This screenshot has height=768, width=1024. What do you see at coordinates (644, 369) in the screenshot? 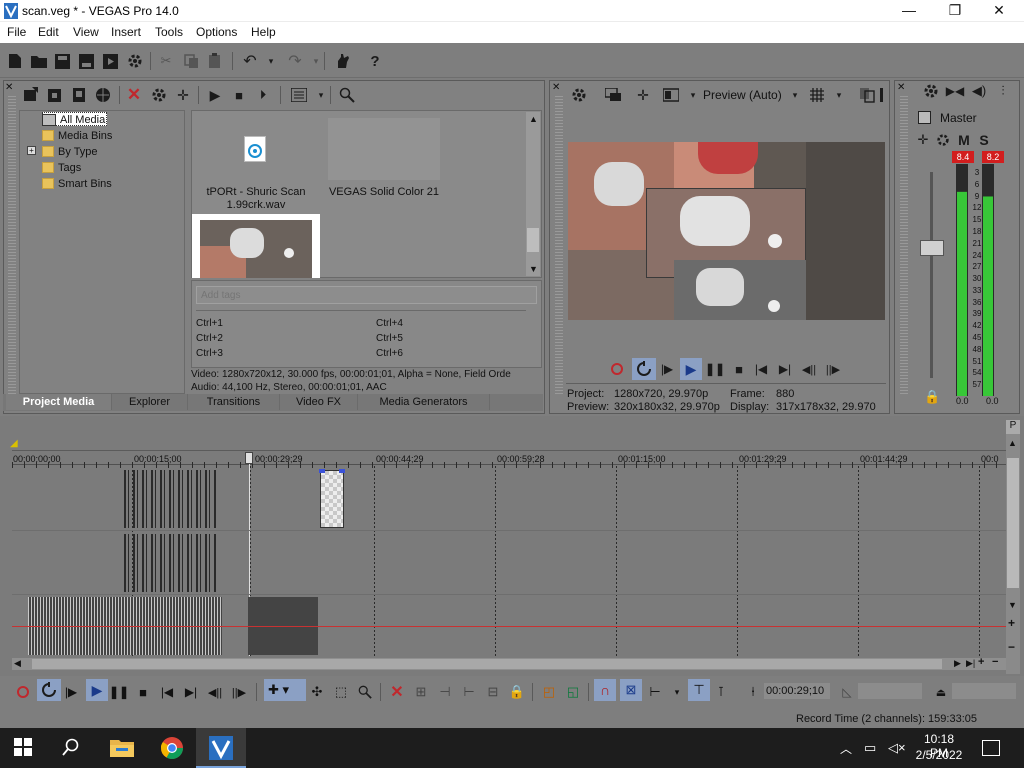
I see `loop-playback-icon` at bounding box center [644, 369].